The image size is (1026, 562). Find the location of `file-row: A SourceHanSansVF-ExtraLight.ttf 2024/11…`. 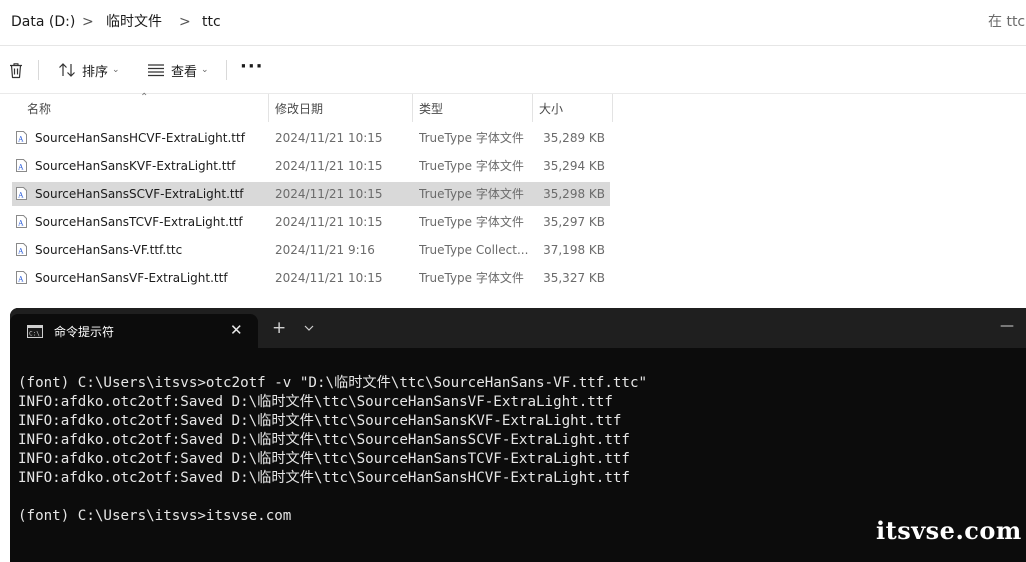

file-row: A SourceHanSansVF-ExtraLight.ttf 2024/11… is located at coordinates (311, 278).